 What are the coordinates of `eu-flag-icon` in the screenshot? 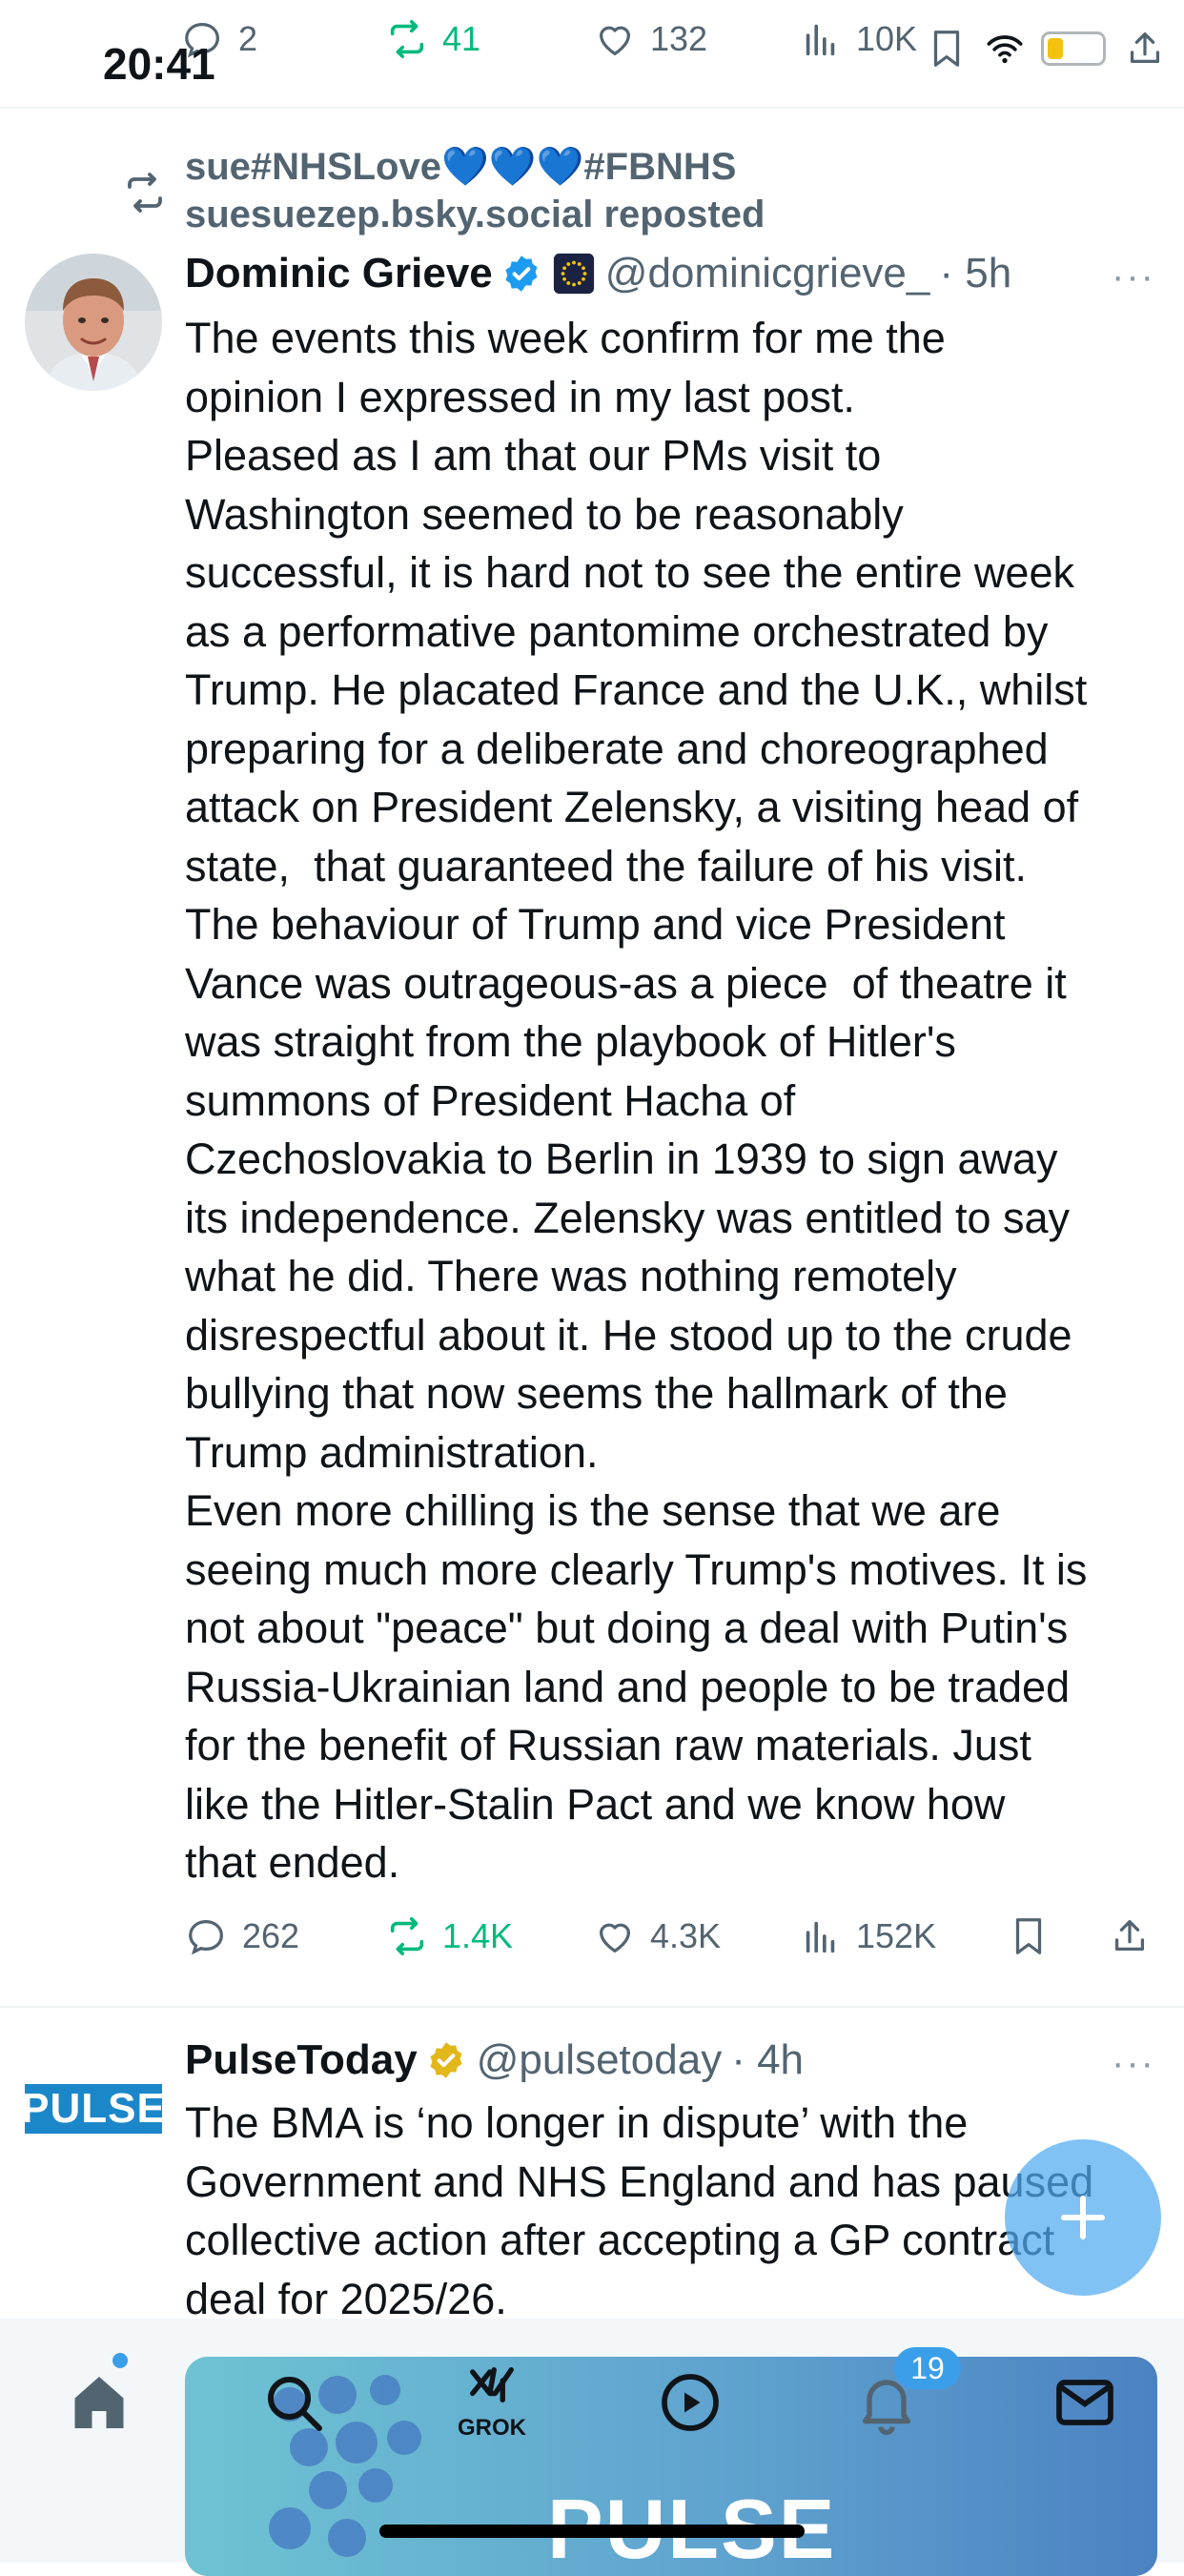 It's located at (573, 274).